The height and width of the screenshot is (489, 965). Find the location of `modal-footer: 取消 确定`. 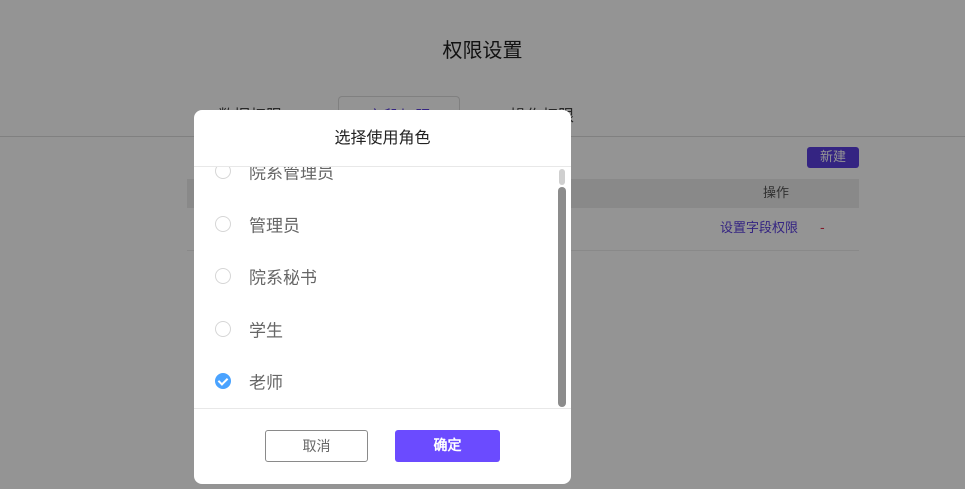

modal-footer: 取消 确定 is located at coordinates (382, 446).